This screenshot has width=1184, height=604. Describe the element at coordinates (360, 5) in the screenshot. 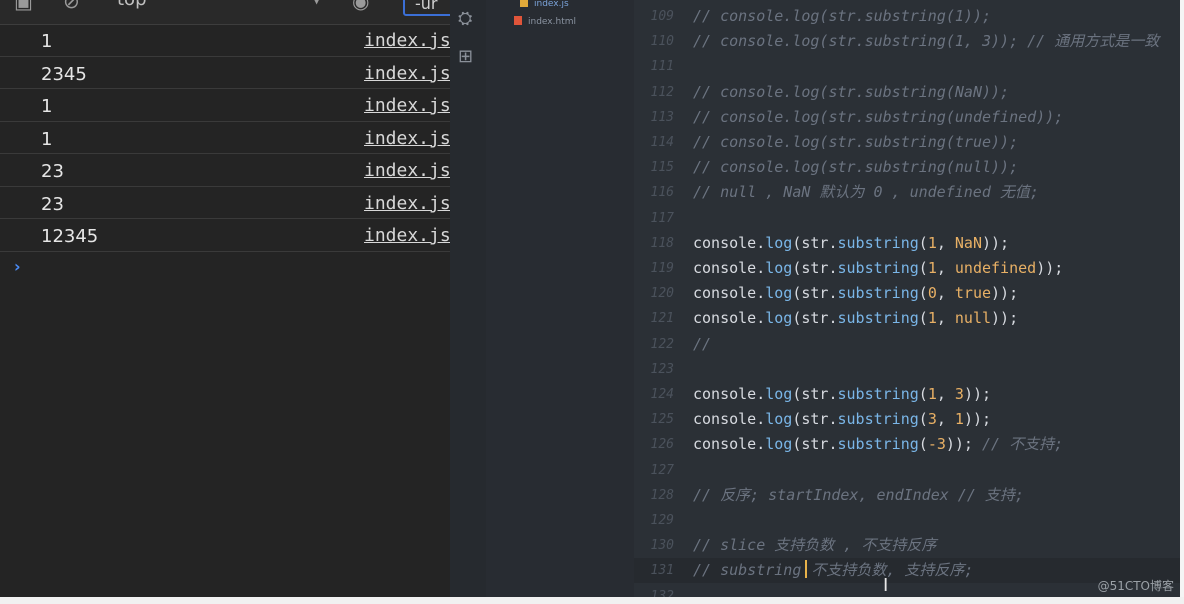

I see `eye-icon: ◉` at that location.